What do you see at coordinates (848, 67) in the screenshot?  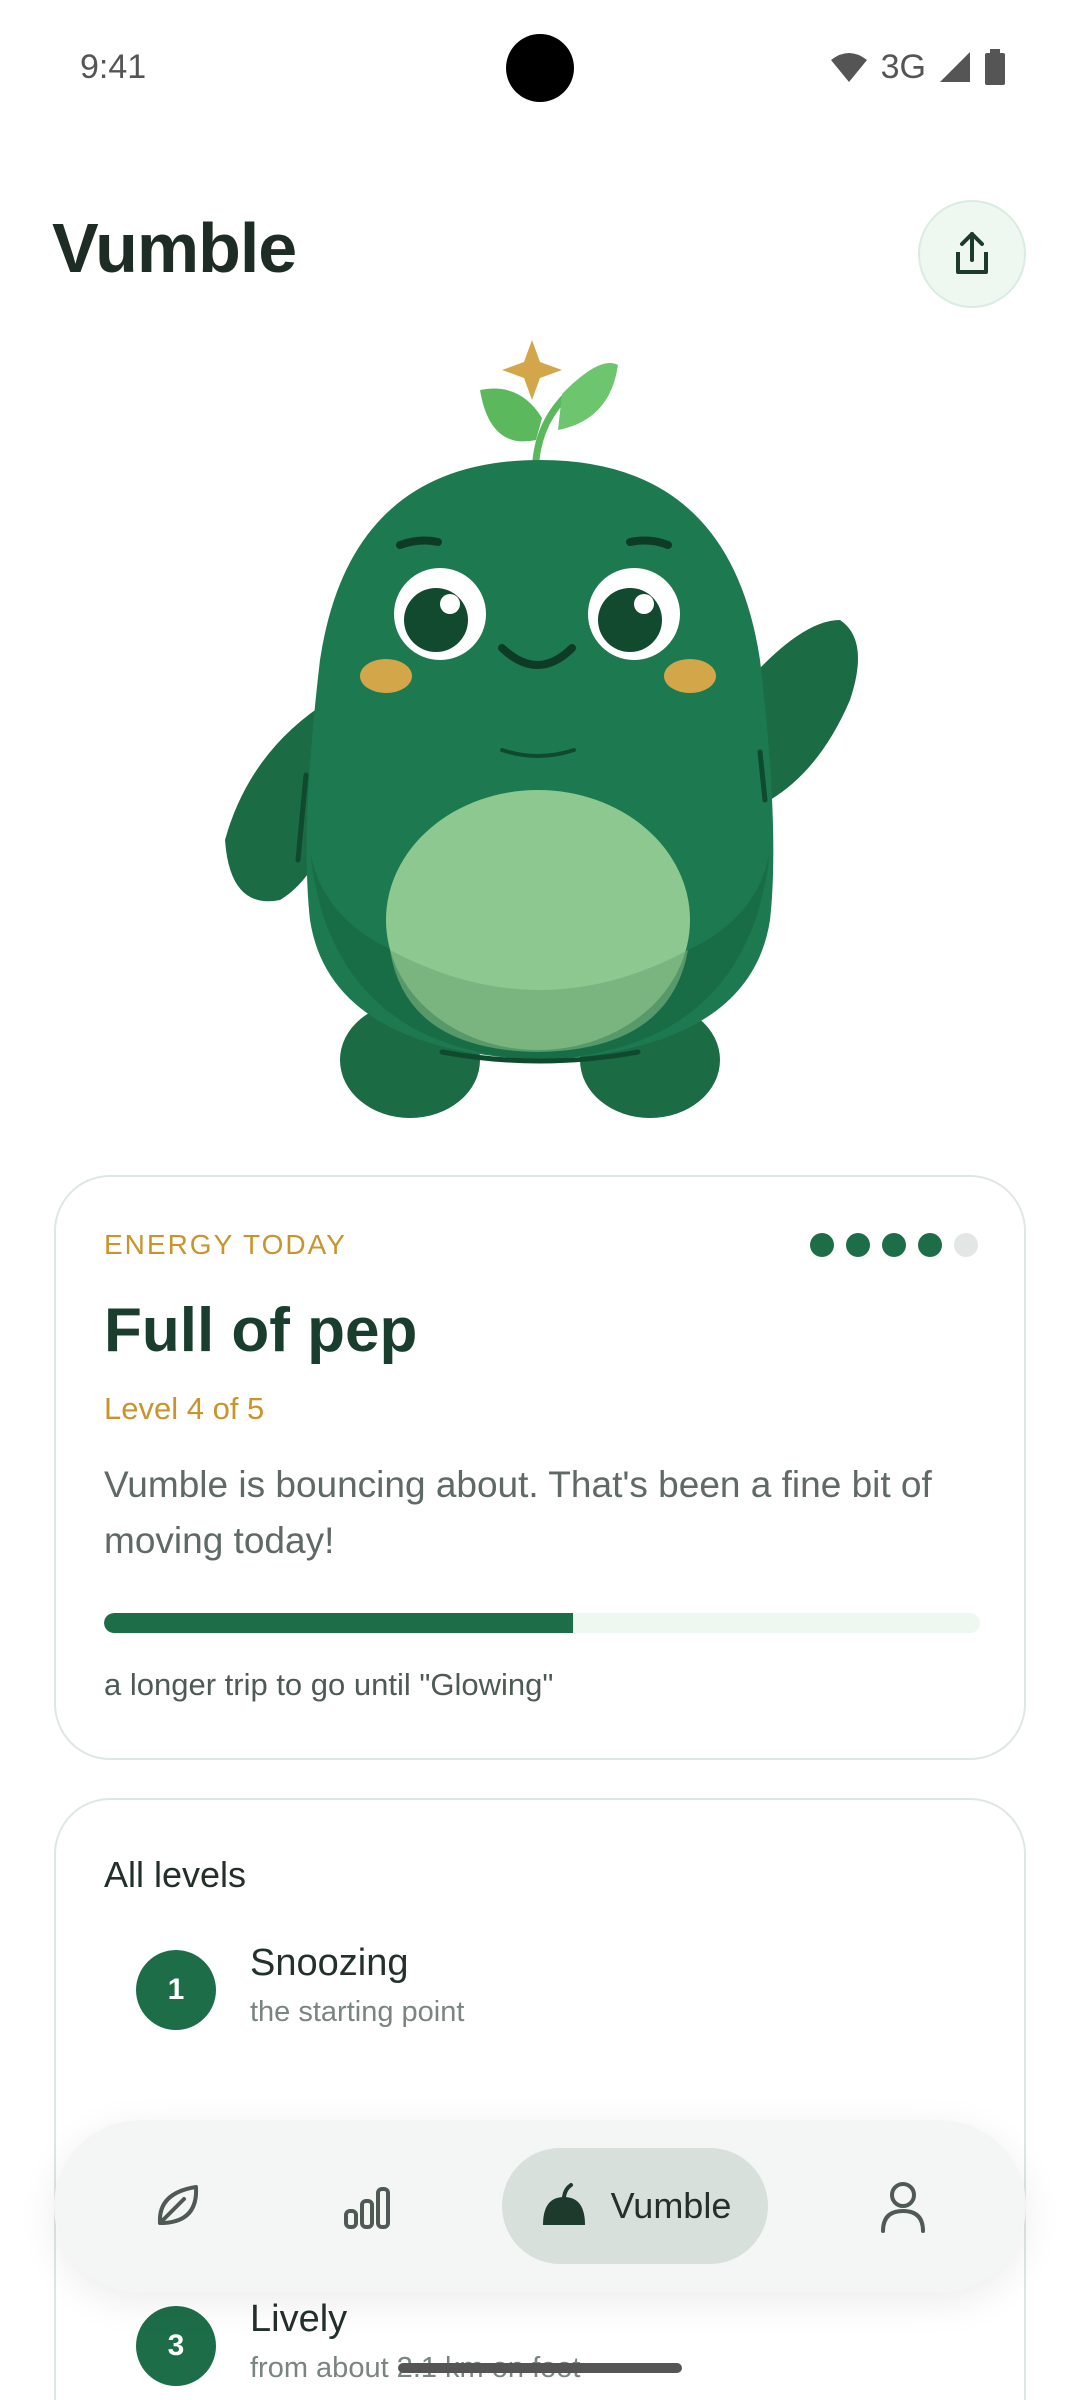 I see `wifi-icon` at bounding box center [848, 67].